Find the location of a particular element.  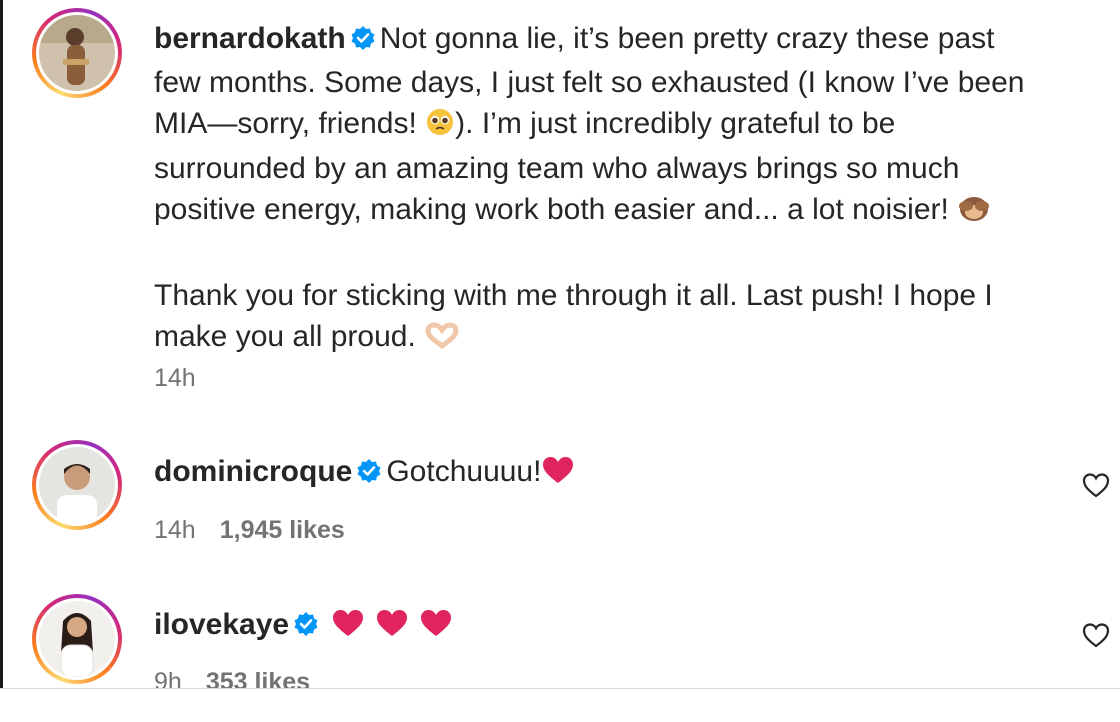

comment-text: Gotchuuuu! is located at coordinates (464, 471).